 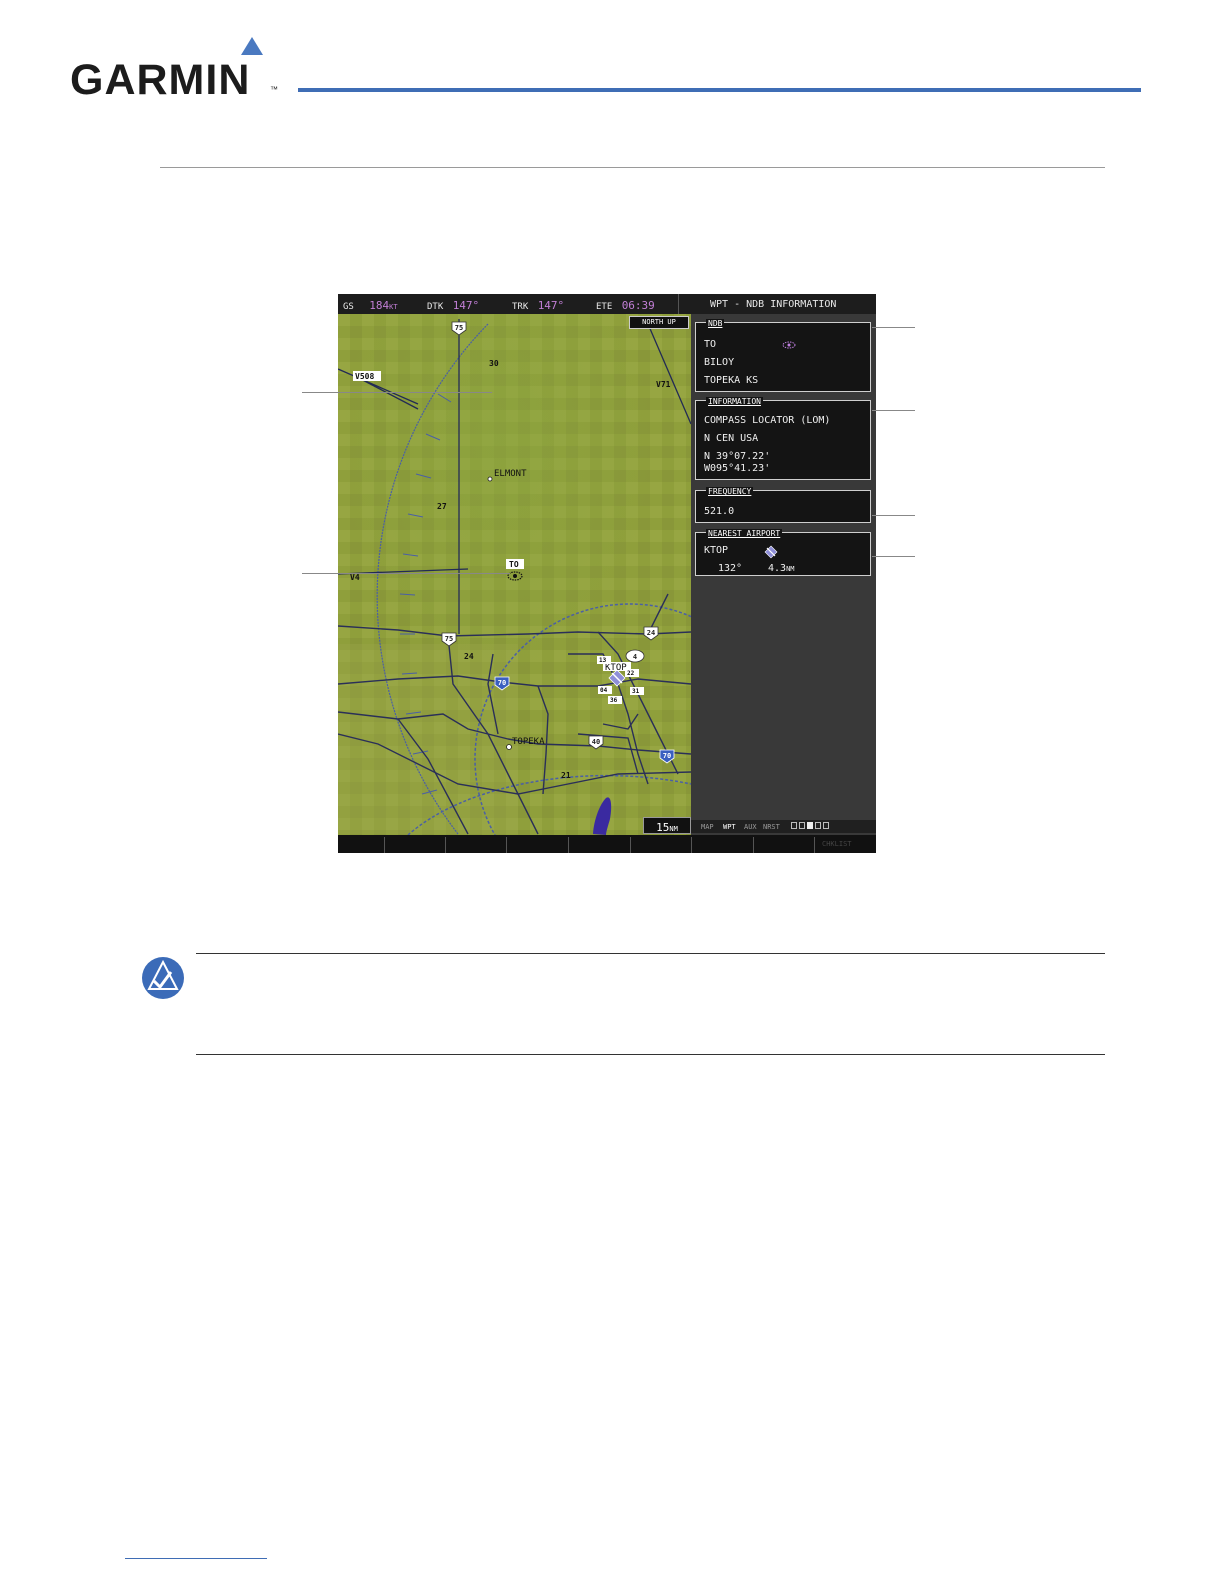 I want to click on note-bottom-rule, so click(x=650, y=1054).